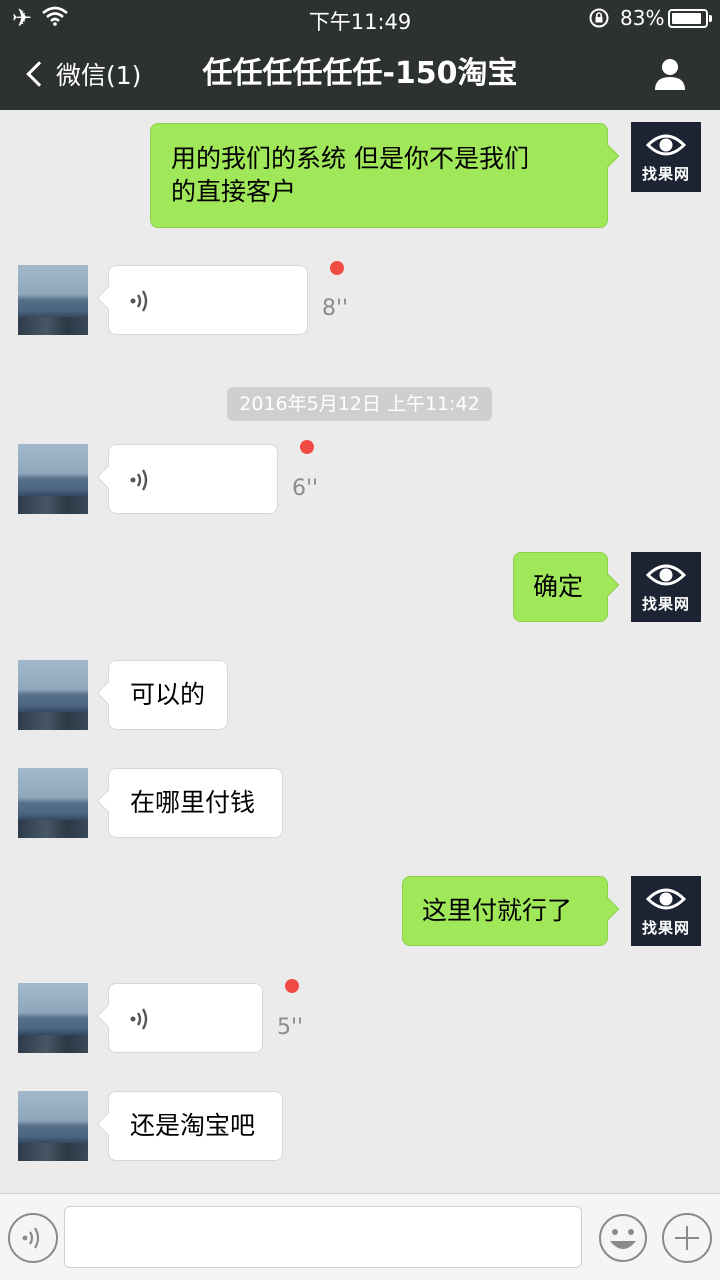 The width and height of the screenshot is (720, 1280). Describe the element at coordinates (290, 1027) in the screenshot. I see `voice-duration: 5''` at that location.